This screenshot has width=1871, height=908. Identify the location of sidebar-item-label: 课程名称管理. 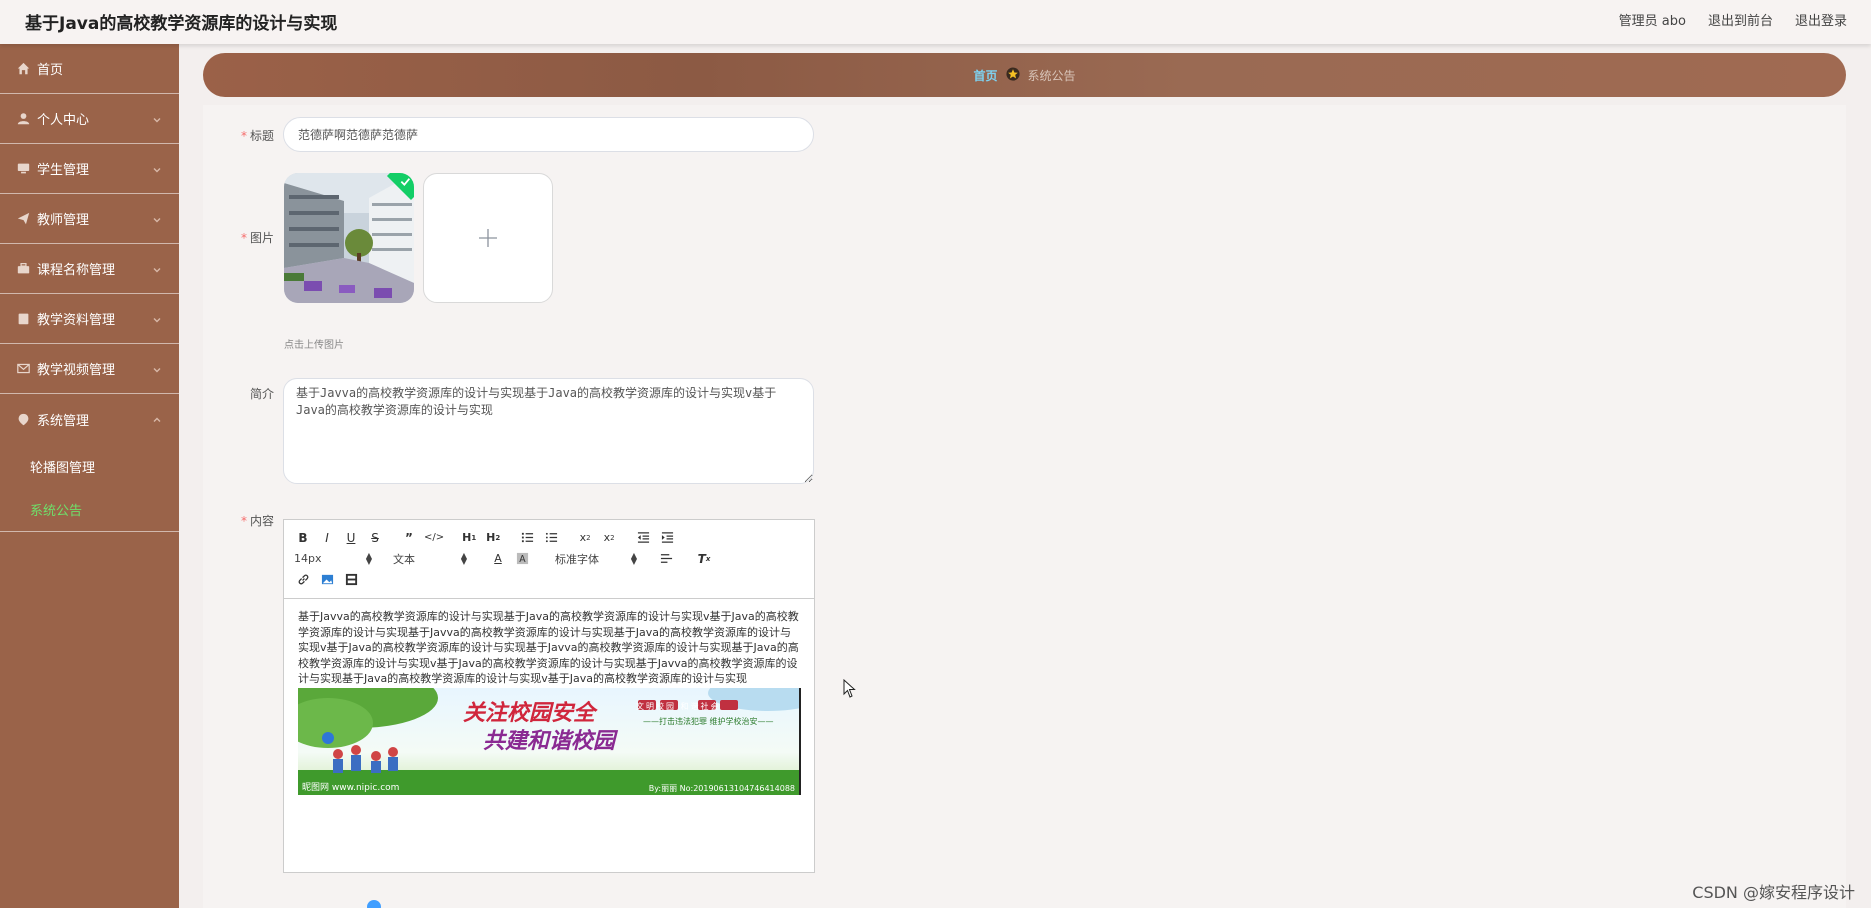
(76, 270).